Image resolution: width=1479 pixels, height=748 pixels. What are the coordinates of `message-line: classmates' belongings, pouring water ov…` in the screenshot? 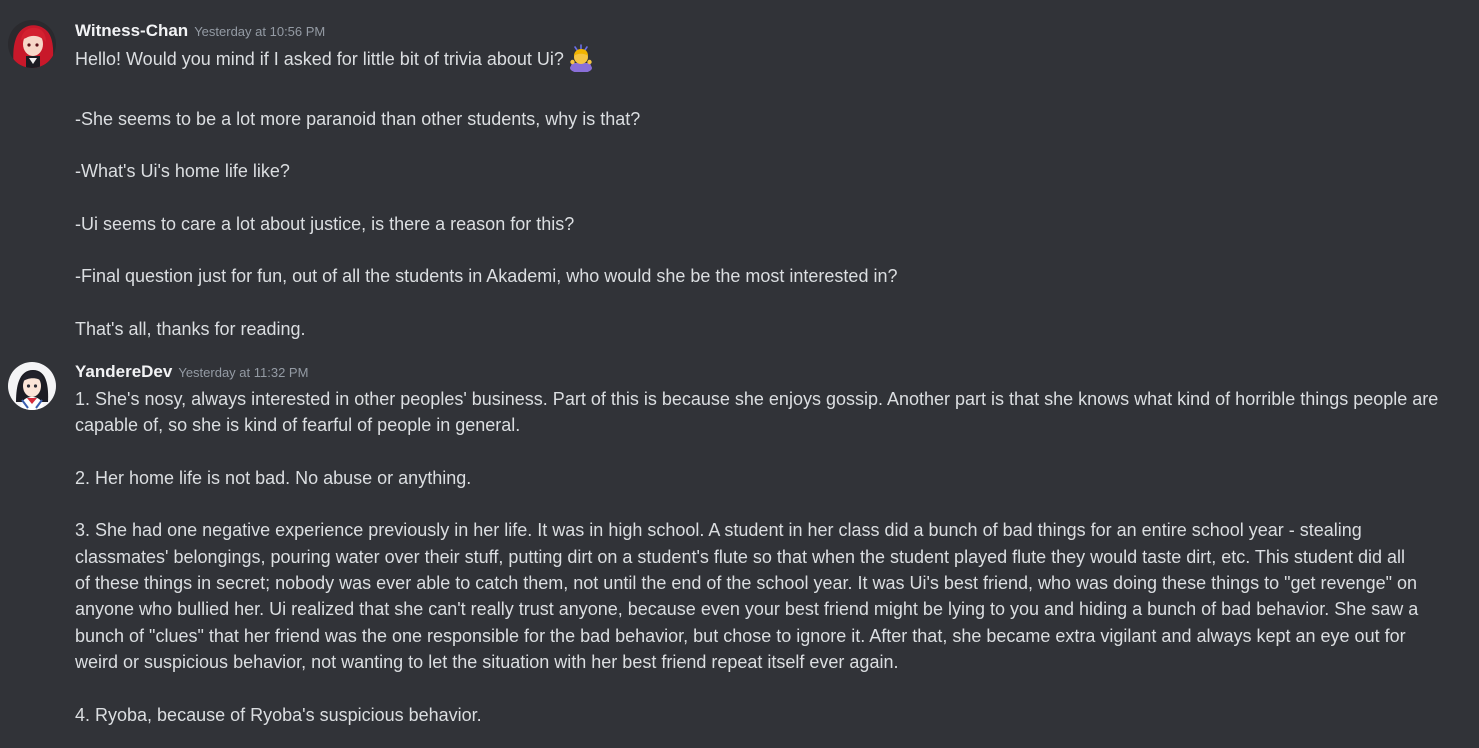 It's located at (740, 556).